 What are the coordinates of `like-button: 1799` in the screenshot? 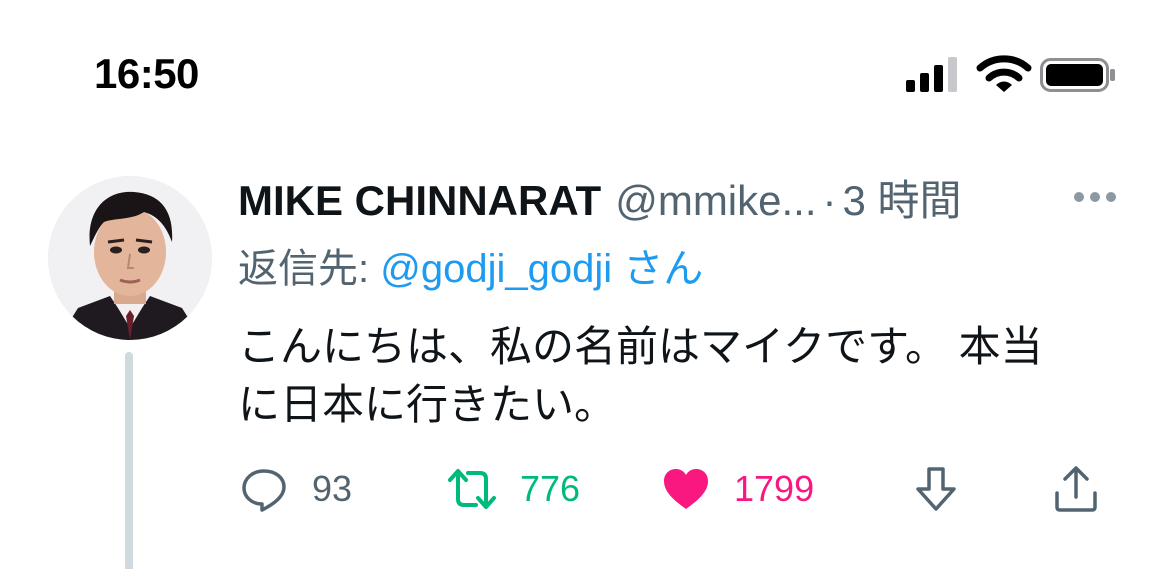 It's located at (738, 489).